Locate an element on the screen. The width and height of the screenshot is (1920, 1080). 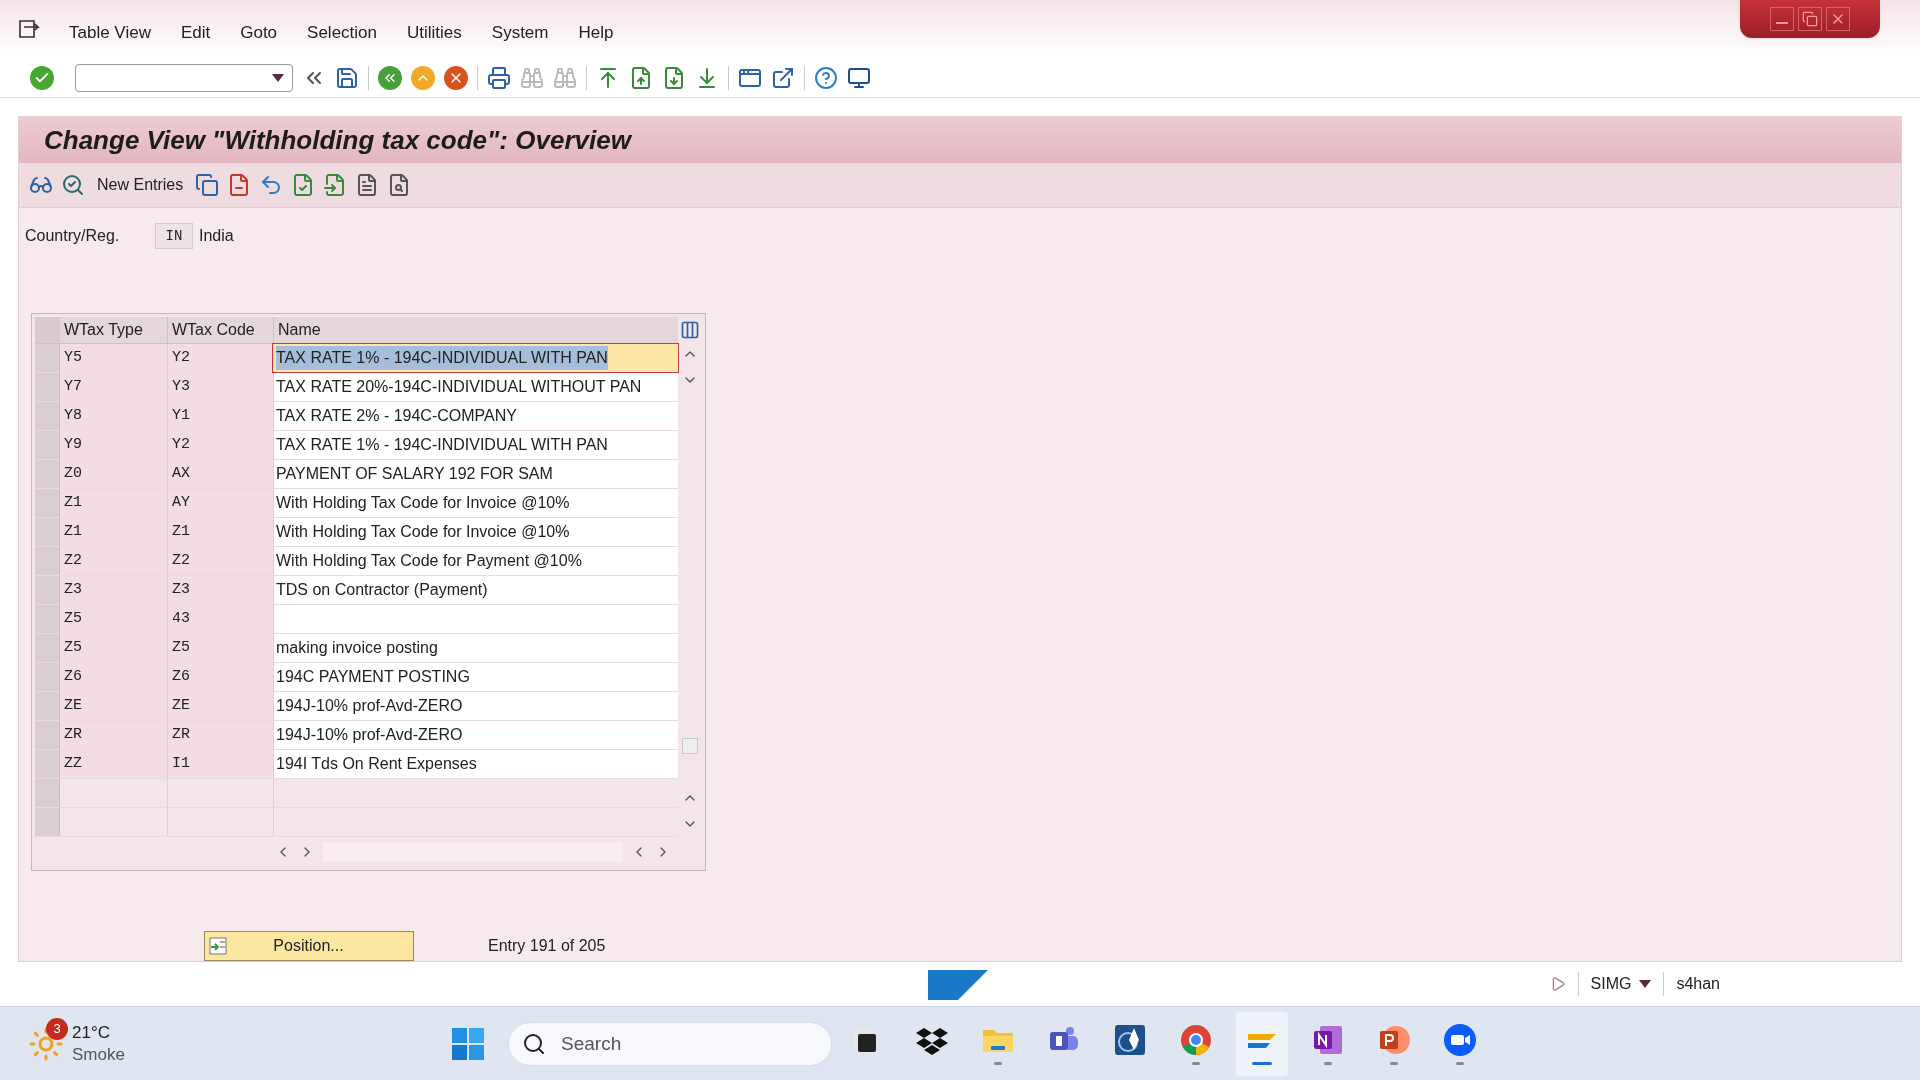
table-cell: Y1 is located at coordinates (220, 416).